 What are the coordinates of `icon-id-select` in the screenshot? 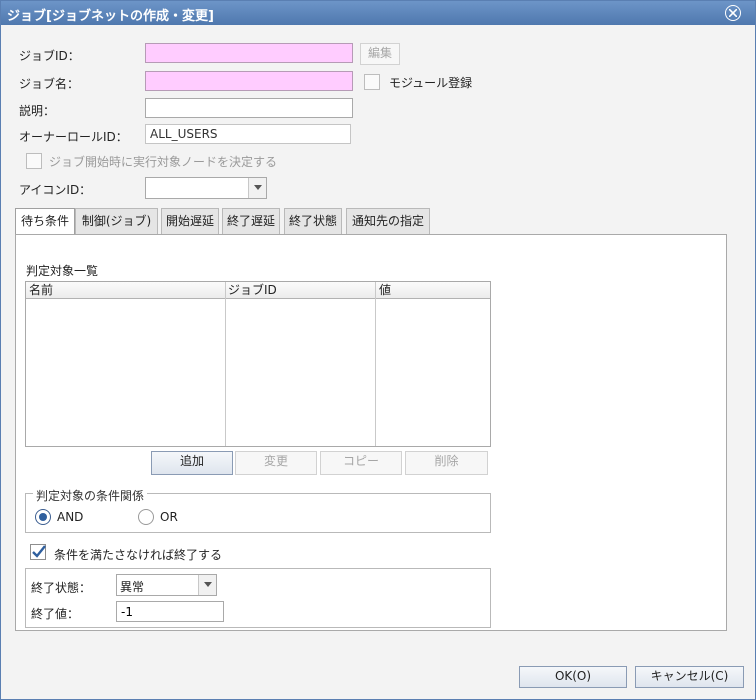 It's located at (206, 188).